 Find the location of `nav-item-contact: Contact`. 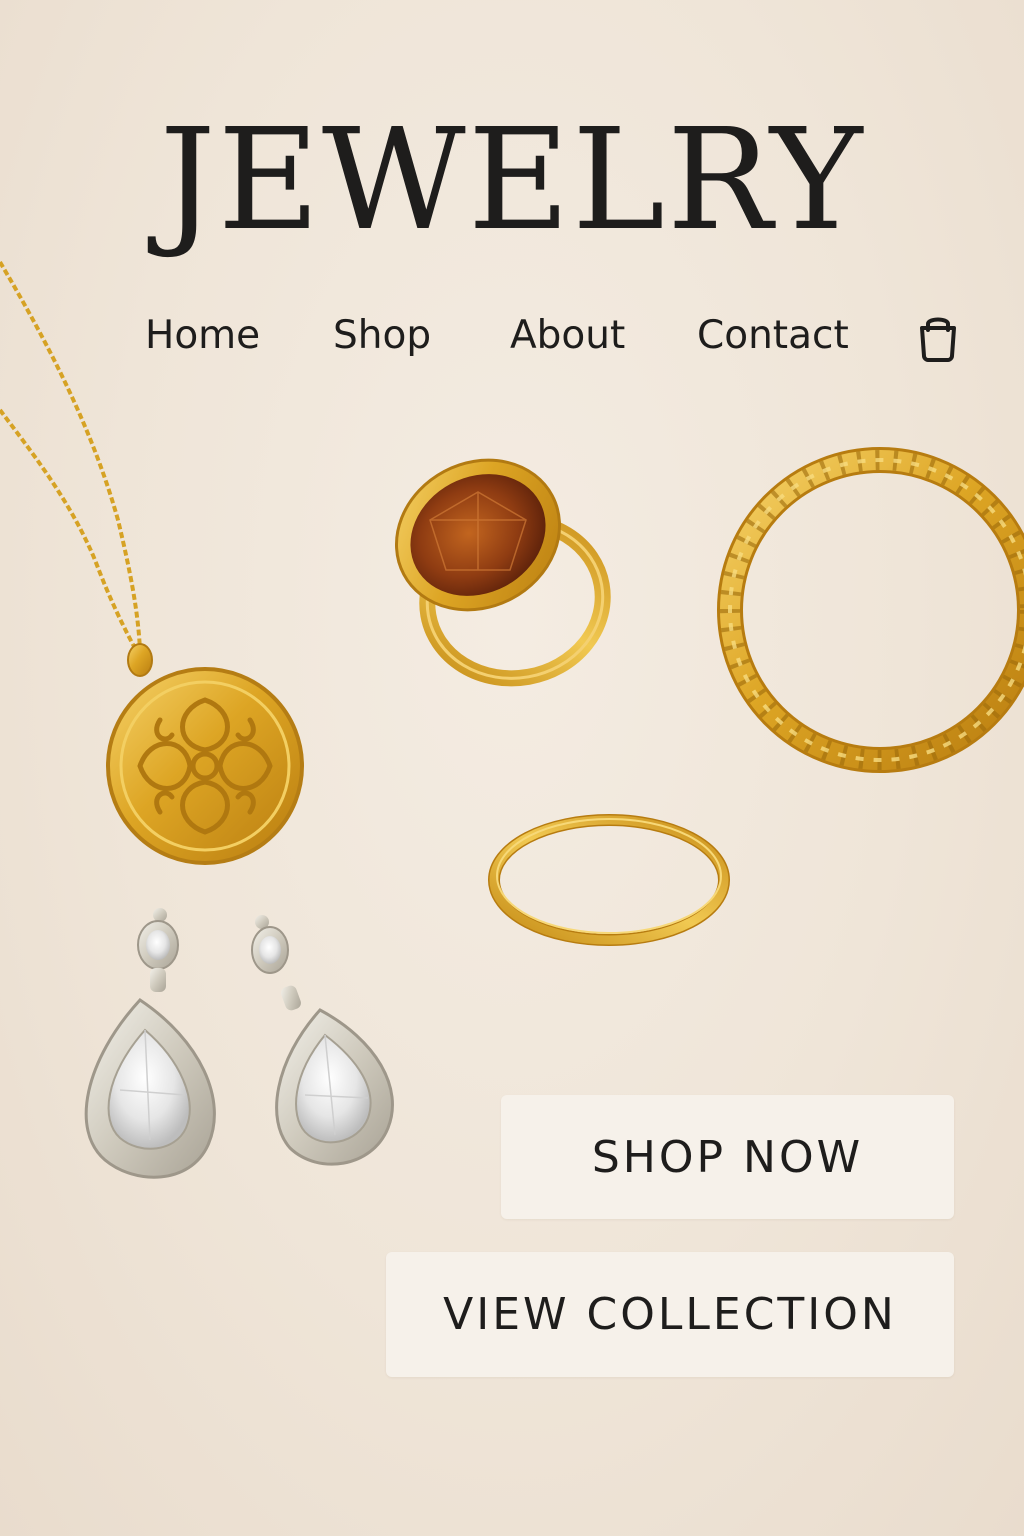

nav-item-contact: Contact is located at coordinates (773, 336).